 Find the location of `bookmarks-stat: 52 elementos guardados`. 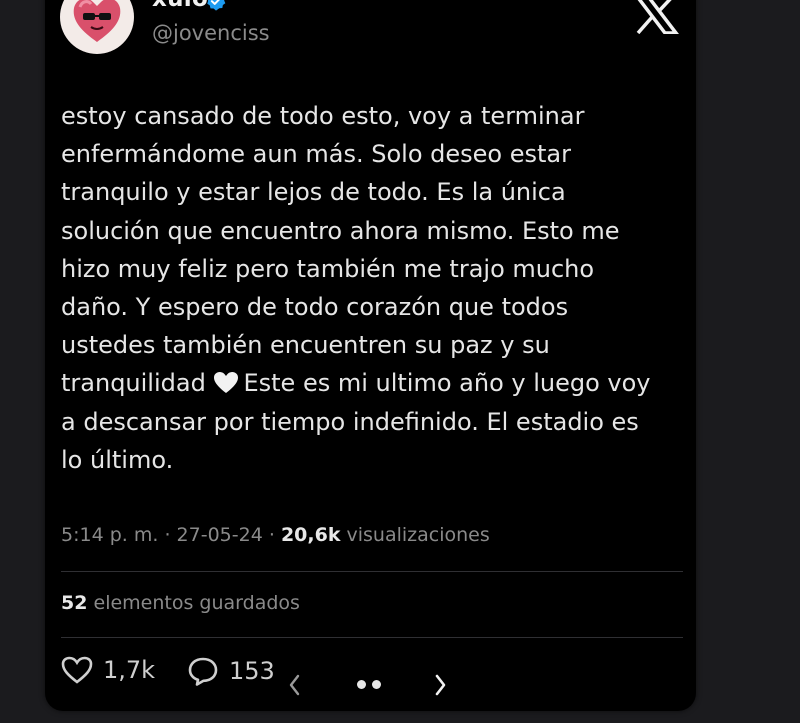

bookmarks-stat: 52 elementos guardados is located at coordinates (180, 603).